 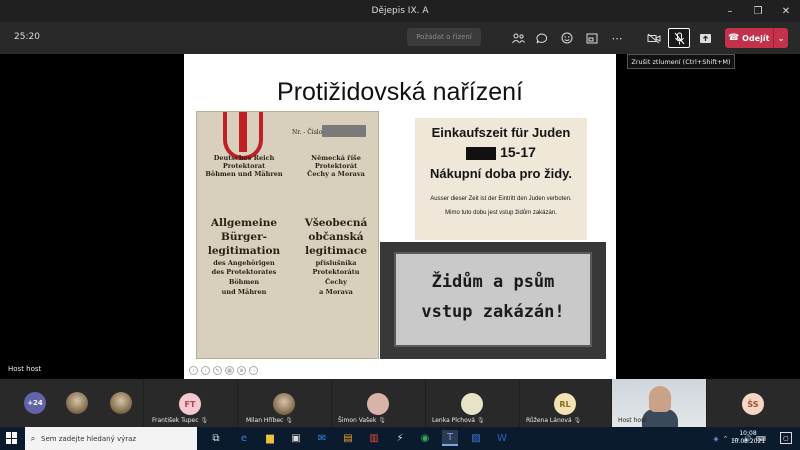 I want to click on sign-plate: Židům a psům vstup zakázán!, so click(x=493, y=299).